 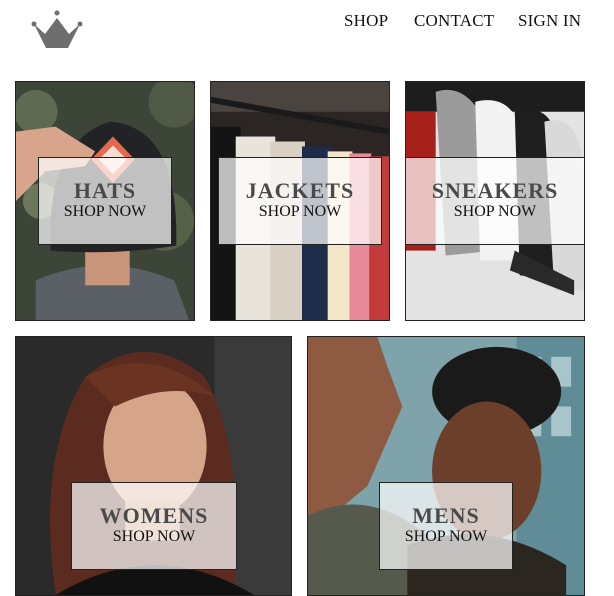 I want to click on crown-icon, so click(x=57, y=31).